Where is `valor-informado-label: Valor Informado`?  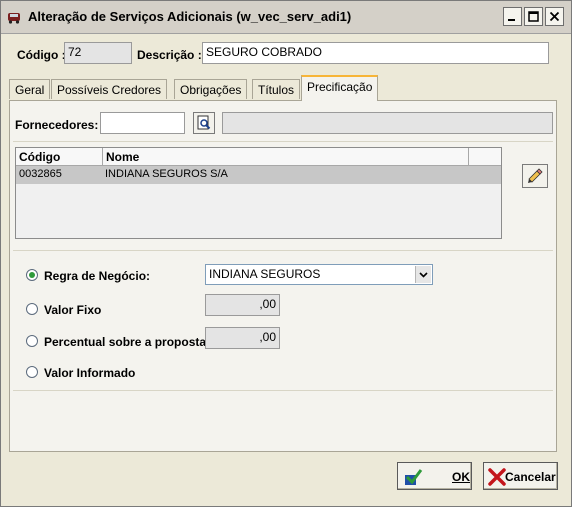
valor-informado-label: Valor Informado is located at coordinates (90, 373).